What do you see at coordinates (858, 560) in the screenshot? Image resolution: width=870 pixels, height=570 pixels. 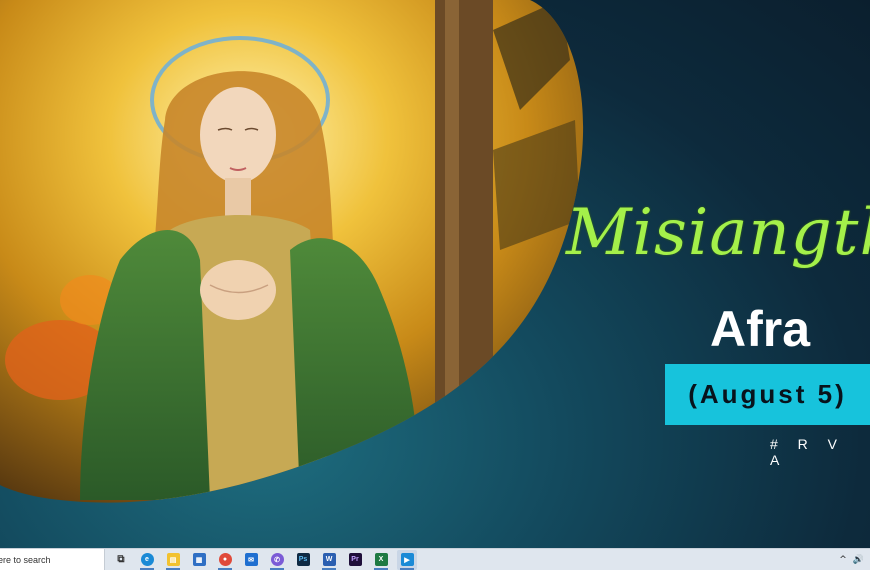 I see `volume-icon: 🔊` at bounding box center [858, 560].